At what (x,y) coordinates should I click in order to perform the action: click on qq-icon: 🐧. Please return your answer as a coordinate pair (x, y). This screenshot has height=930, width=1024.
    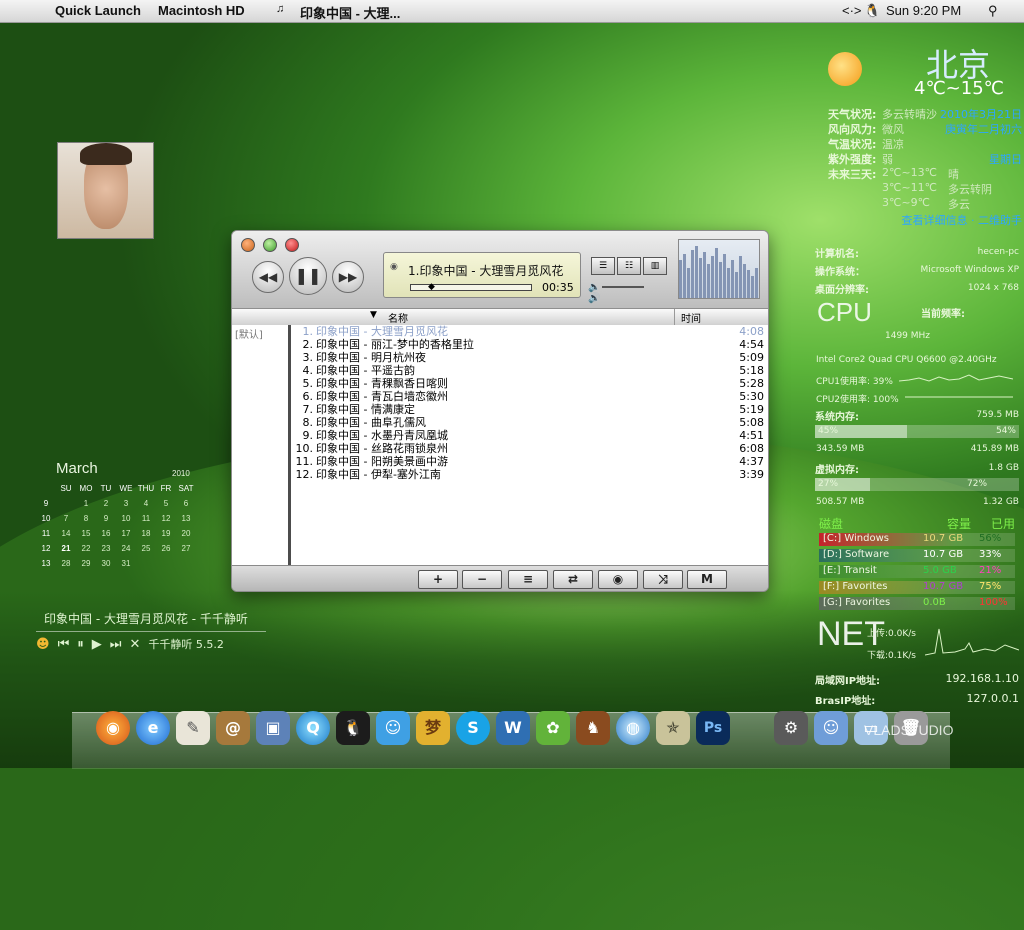
    Looking at the image, I should click on (353, 728).